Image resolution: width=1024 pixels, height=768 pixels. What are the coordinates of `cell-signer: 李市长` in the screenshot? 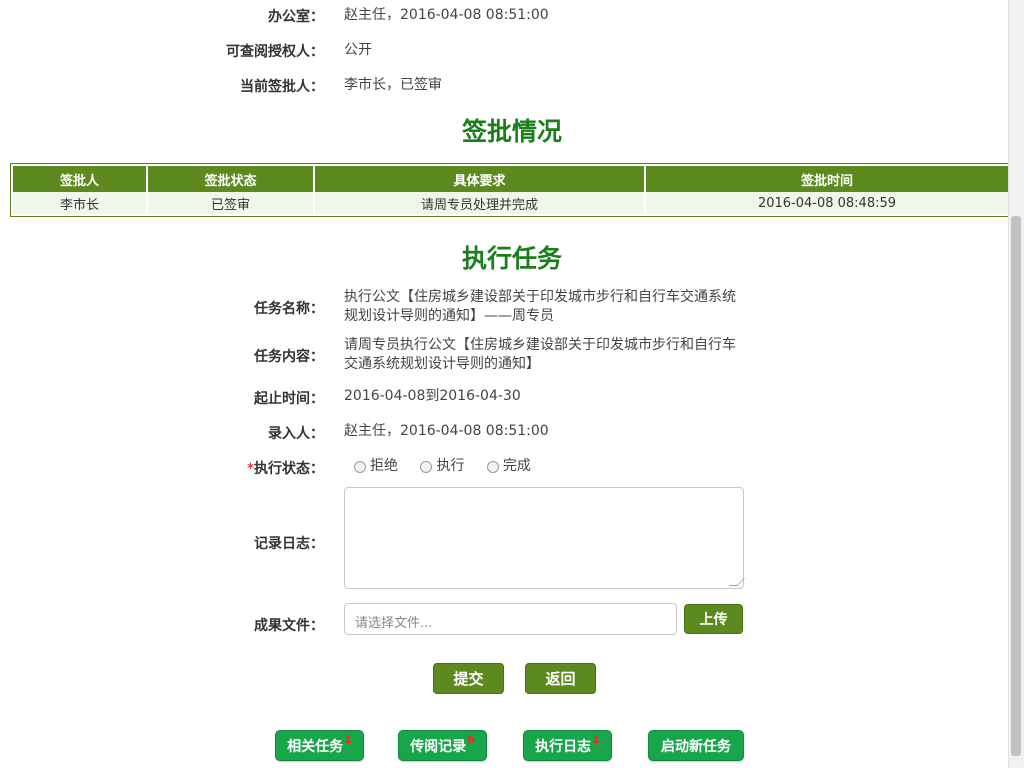 It's located at (80, 203).